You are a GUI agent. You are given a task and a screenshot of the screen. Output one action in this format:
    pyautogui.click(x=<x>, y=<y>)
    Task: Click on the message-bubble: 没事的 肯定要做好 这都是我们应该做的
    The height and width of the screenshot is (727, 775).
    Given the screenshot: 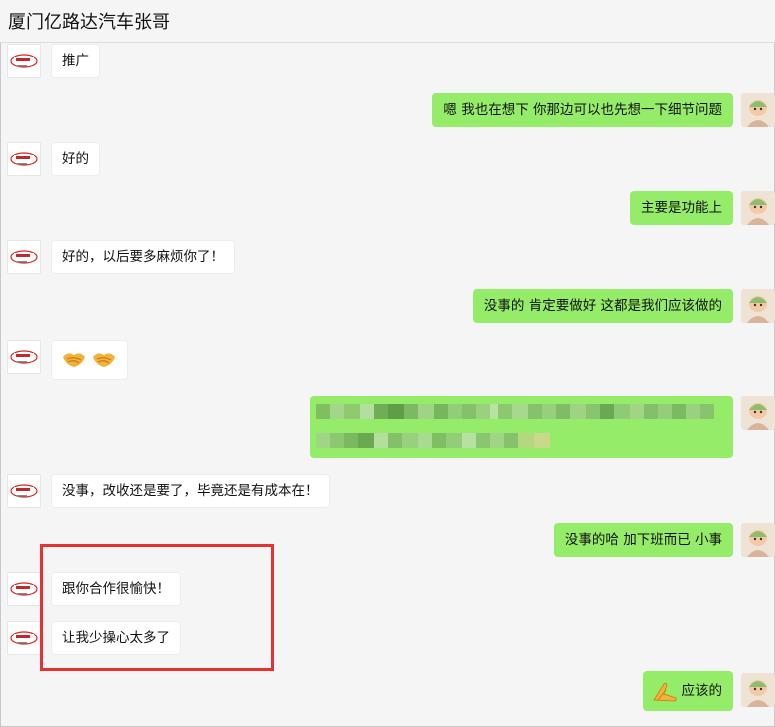 What is the action you would take?
    pyautogui.click(x=602, y=306)
    